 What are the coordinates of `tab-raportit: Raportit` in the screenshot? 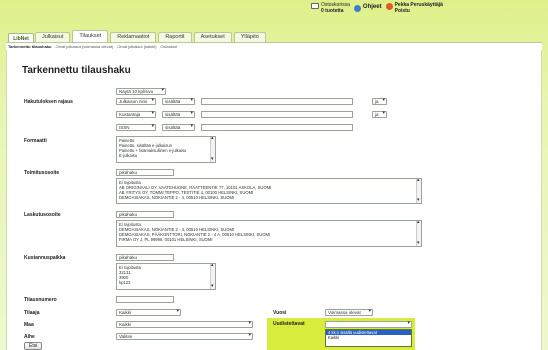 It's located at (175, 37).